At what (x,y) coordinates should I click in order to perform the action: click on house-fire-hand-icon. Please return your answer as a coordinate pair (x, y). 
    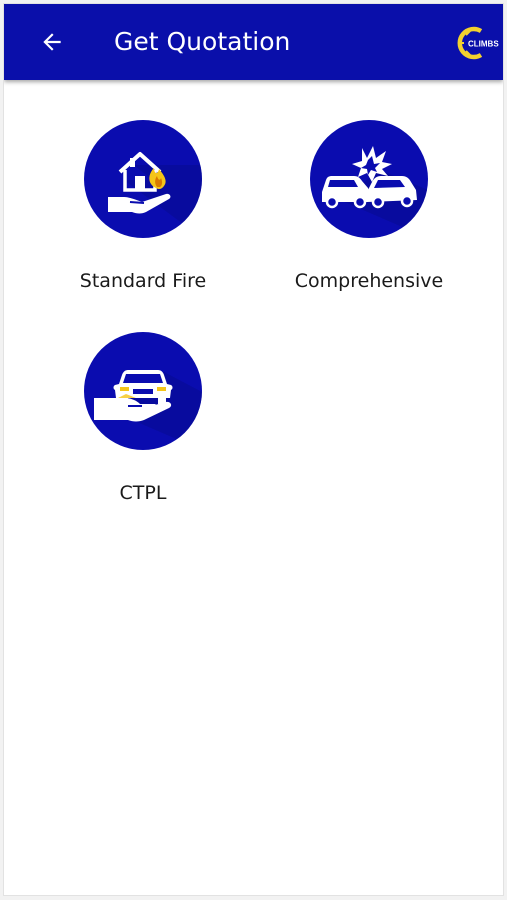
    Looking at the image, I should click on (143, 179).